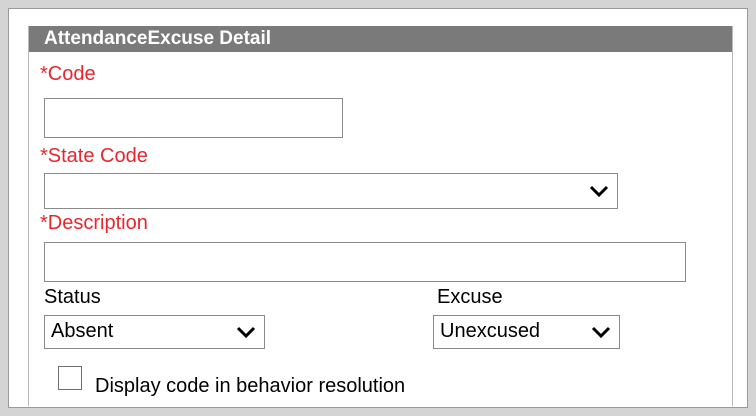 The image size is (756, 416). I want to click on status-selected-value: Absent, so click(82, 331).